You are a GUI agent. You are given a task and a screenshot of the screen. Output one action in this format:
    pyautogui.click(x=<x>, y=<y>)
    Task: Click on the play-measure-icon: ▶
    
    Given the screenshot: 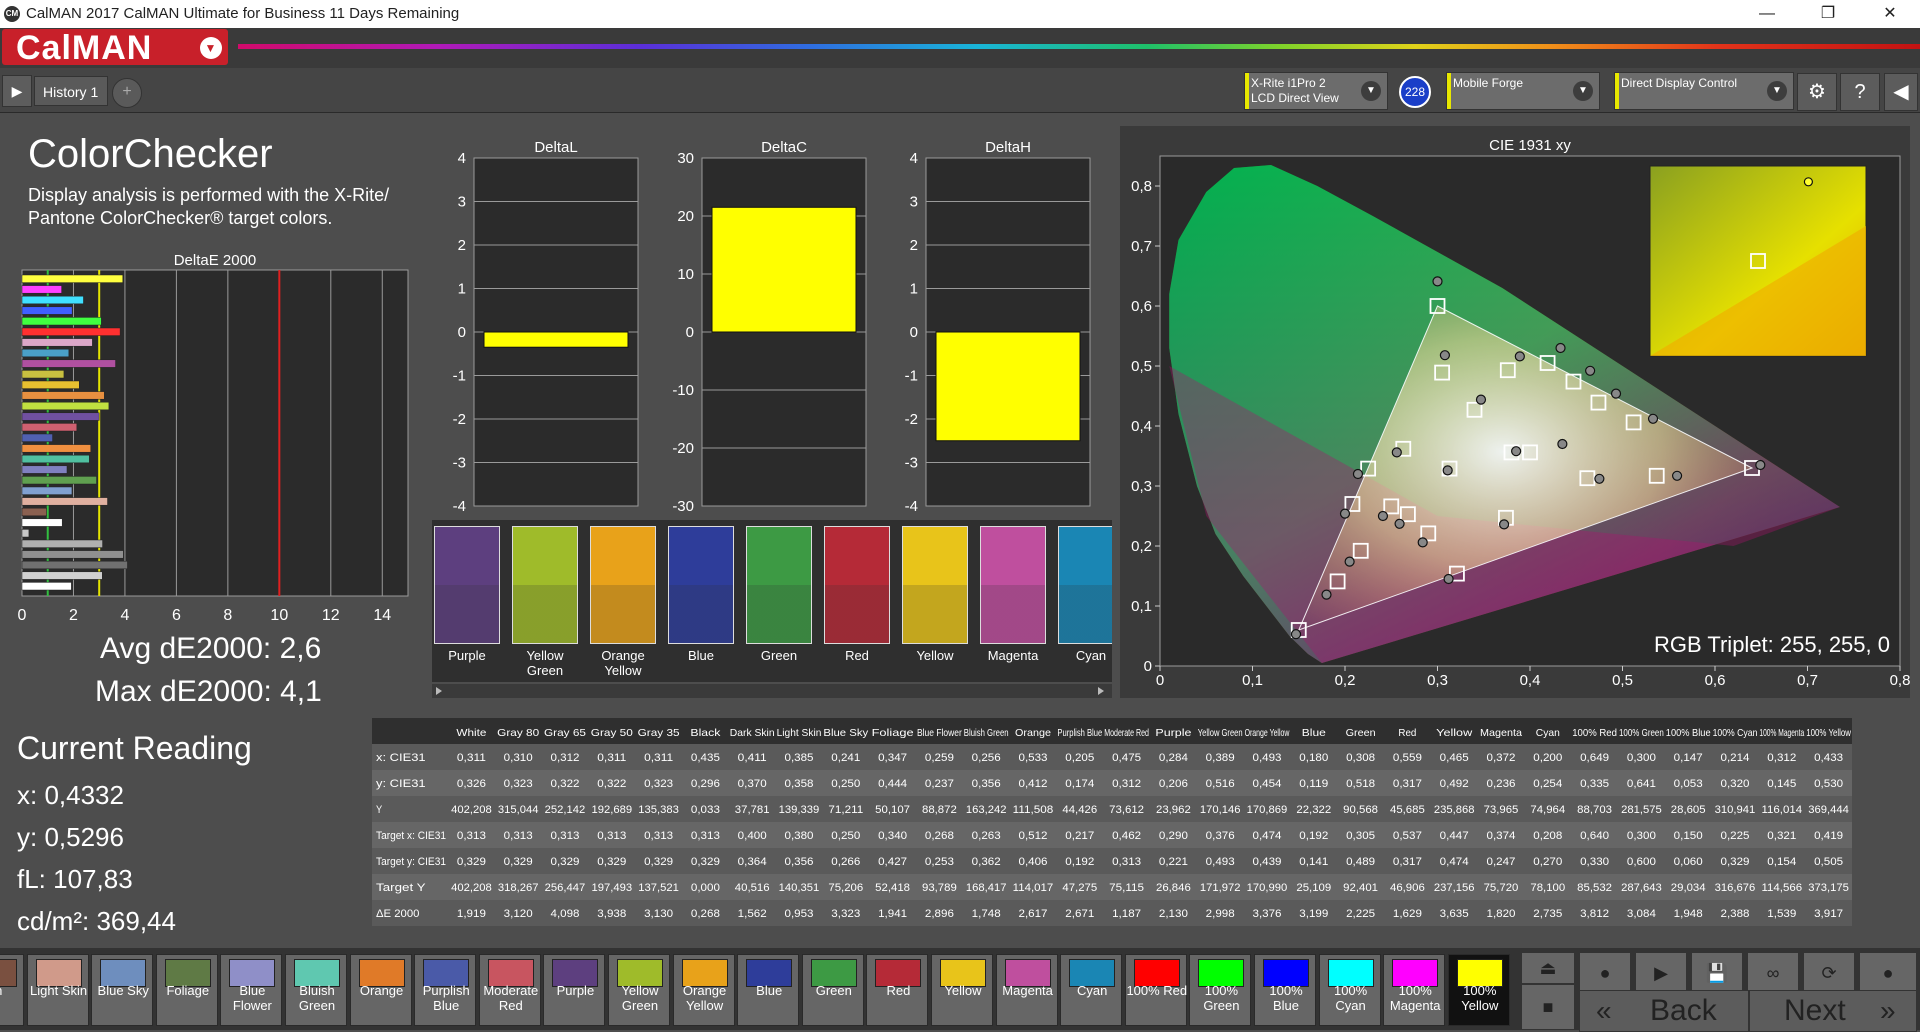 What is the action you would take?
    pyautogui.click(x=1661, y=973)
    